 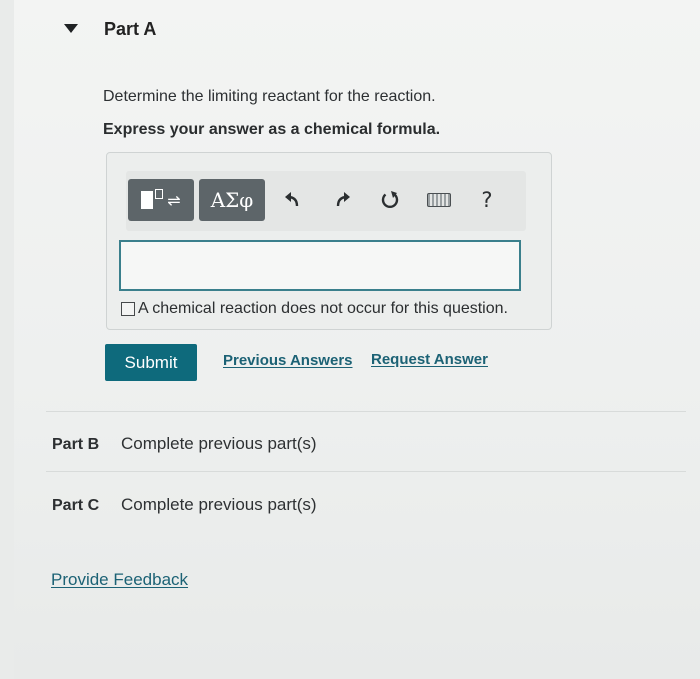 What do you see at coordinates (429, 359) in the screenshot?
I see `request-answer-link: Request Answer` at bounding box center [429, 359].